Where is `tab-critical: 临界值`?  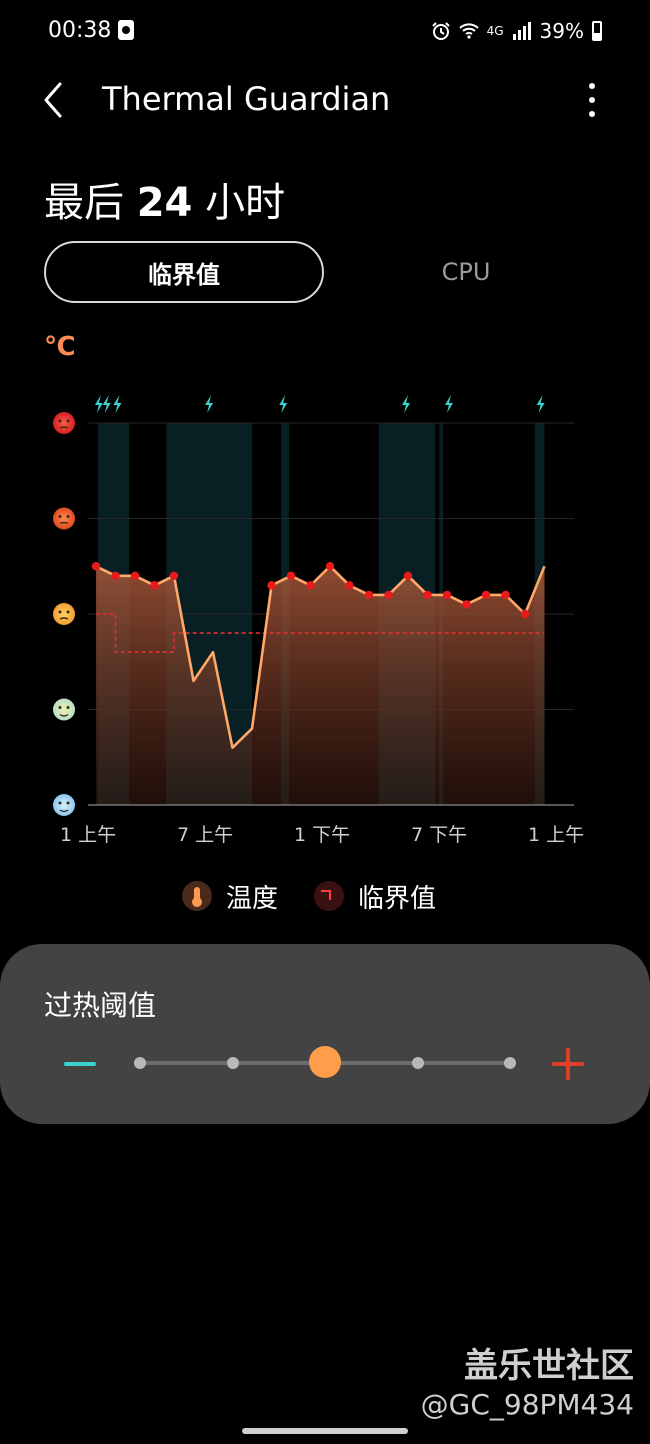
tab-critical: 临界值 is located at coordinates (184, 272).